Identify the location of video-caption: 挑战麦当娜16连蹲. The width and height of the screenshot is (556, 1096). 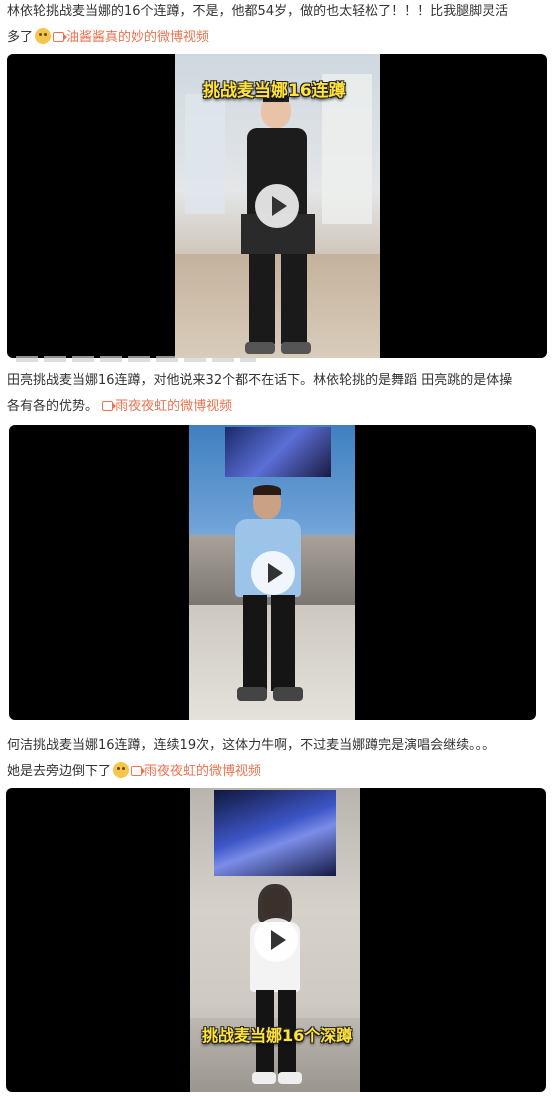
(274, 91).